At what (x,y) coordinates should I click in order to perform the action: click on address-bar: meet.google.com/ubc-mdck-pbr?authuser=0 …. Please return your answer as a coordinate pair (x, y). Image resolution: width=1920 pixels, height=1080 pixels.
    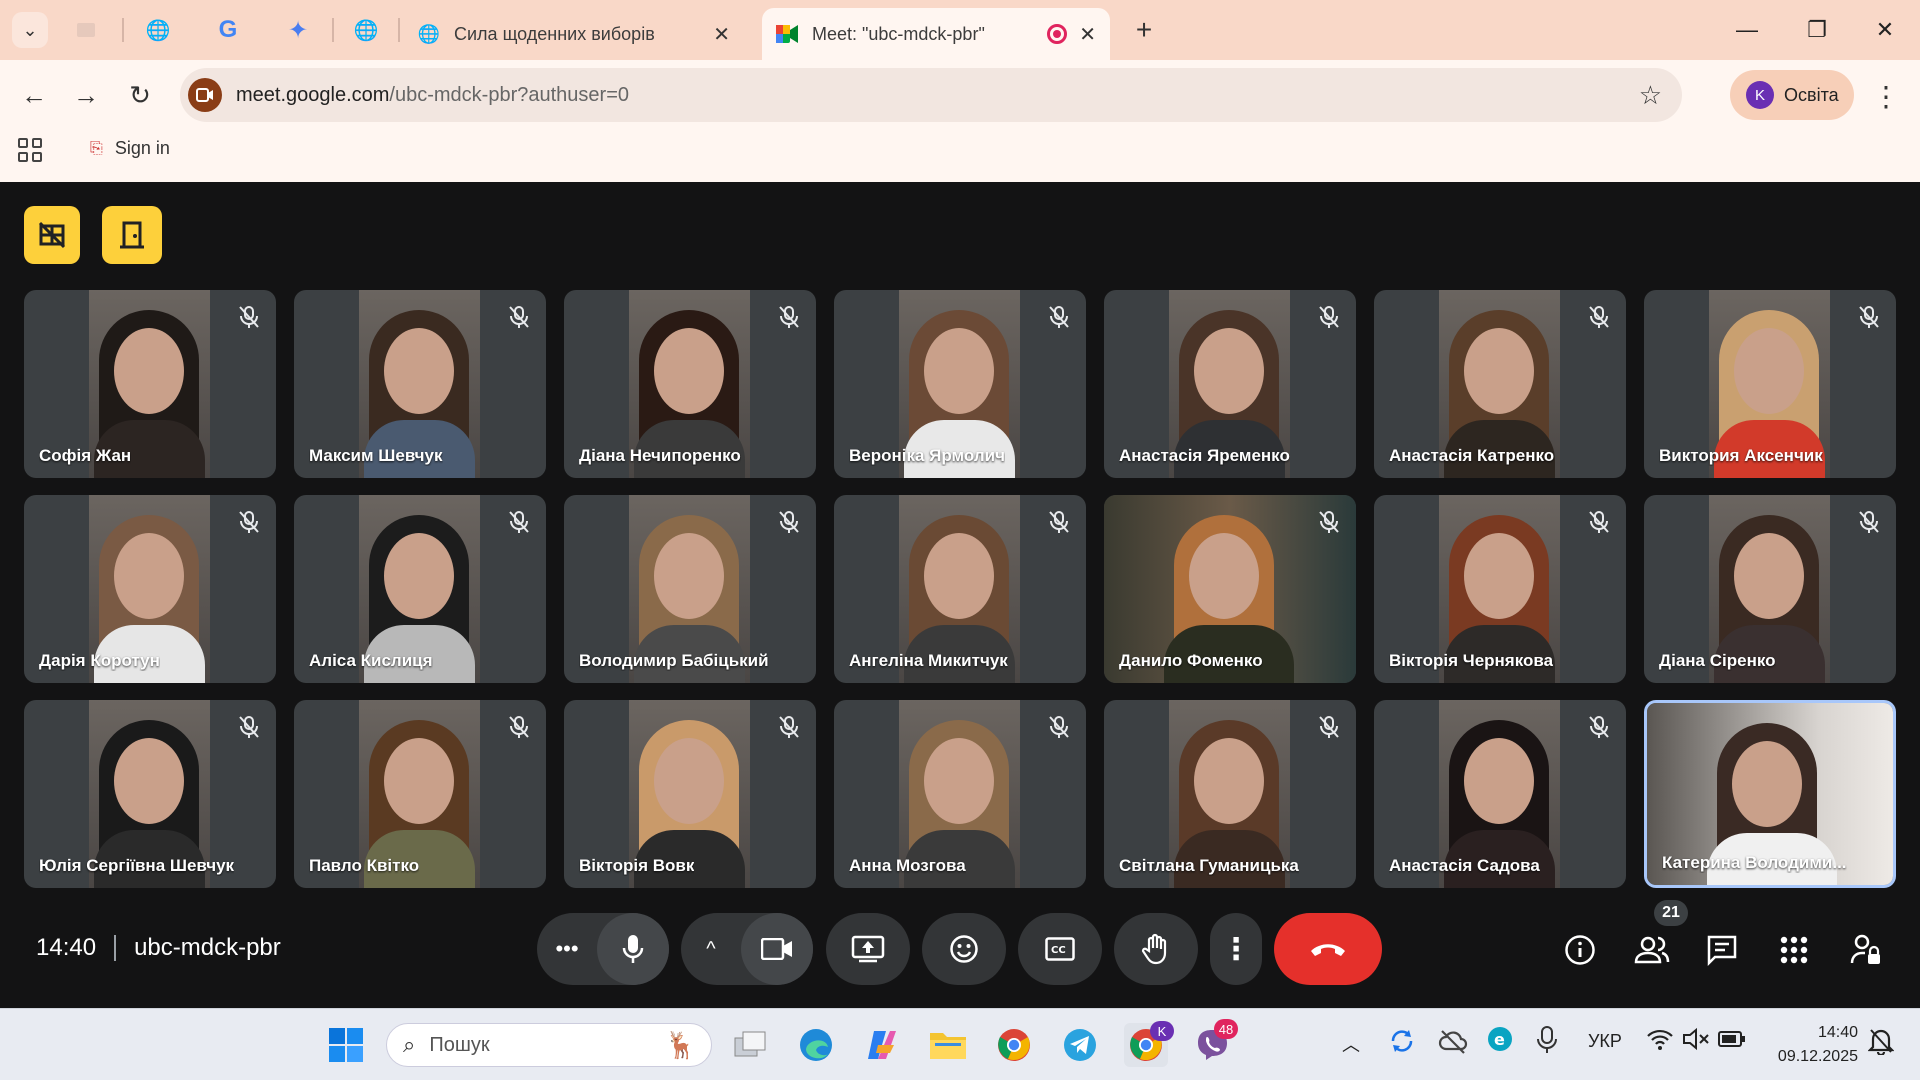
    Looking at the image, I should click on (931, 95).